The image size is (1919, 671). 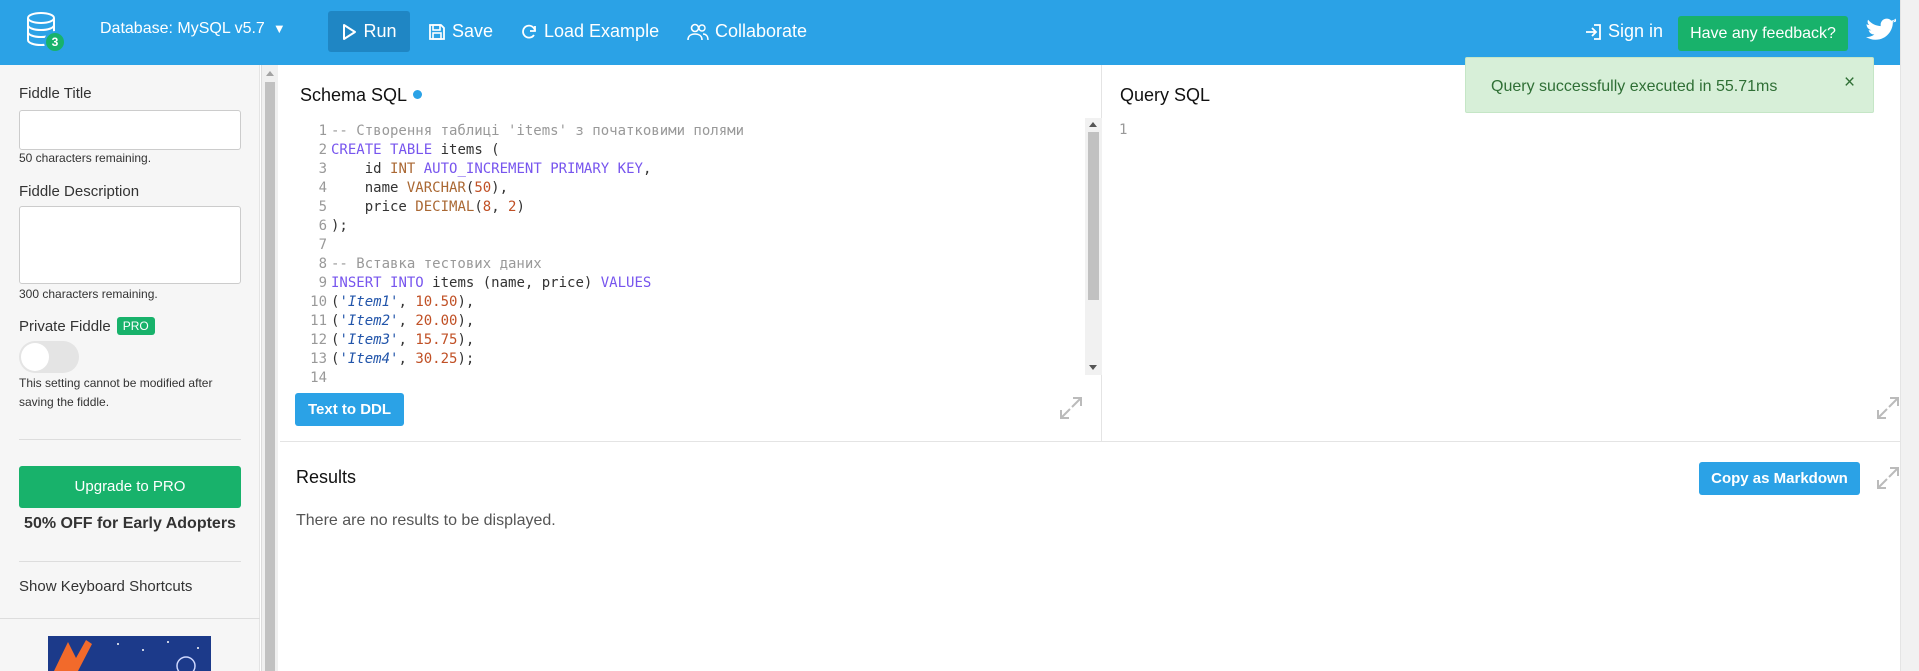 What do you see at coordinates (369, 359) in the screenshot?
I see `code-token: 'Item4'` at bounding box center [369, 359].